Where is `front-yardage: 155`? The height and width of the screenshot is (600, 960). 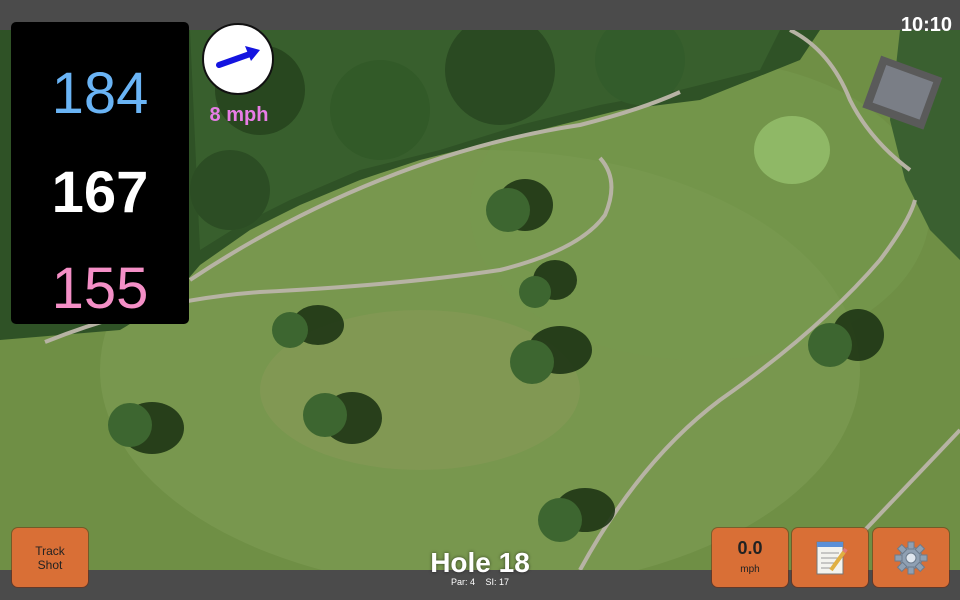 front-yardage: 155 is located at coordinates (100, 288).